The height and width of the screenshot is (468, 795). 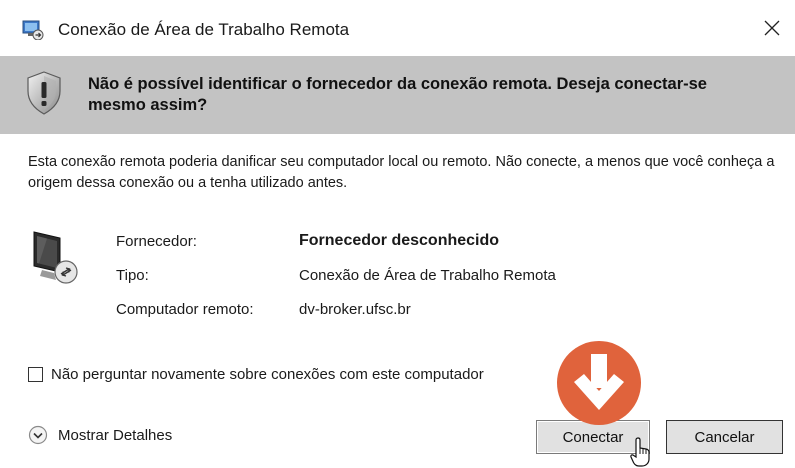 What do you see at coordinates (44, 93) in the screenshot?
I see `shield-warning-icon` at bounding box center [44, 93].